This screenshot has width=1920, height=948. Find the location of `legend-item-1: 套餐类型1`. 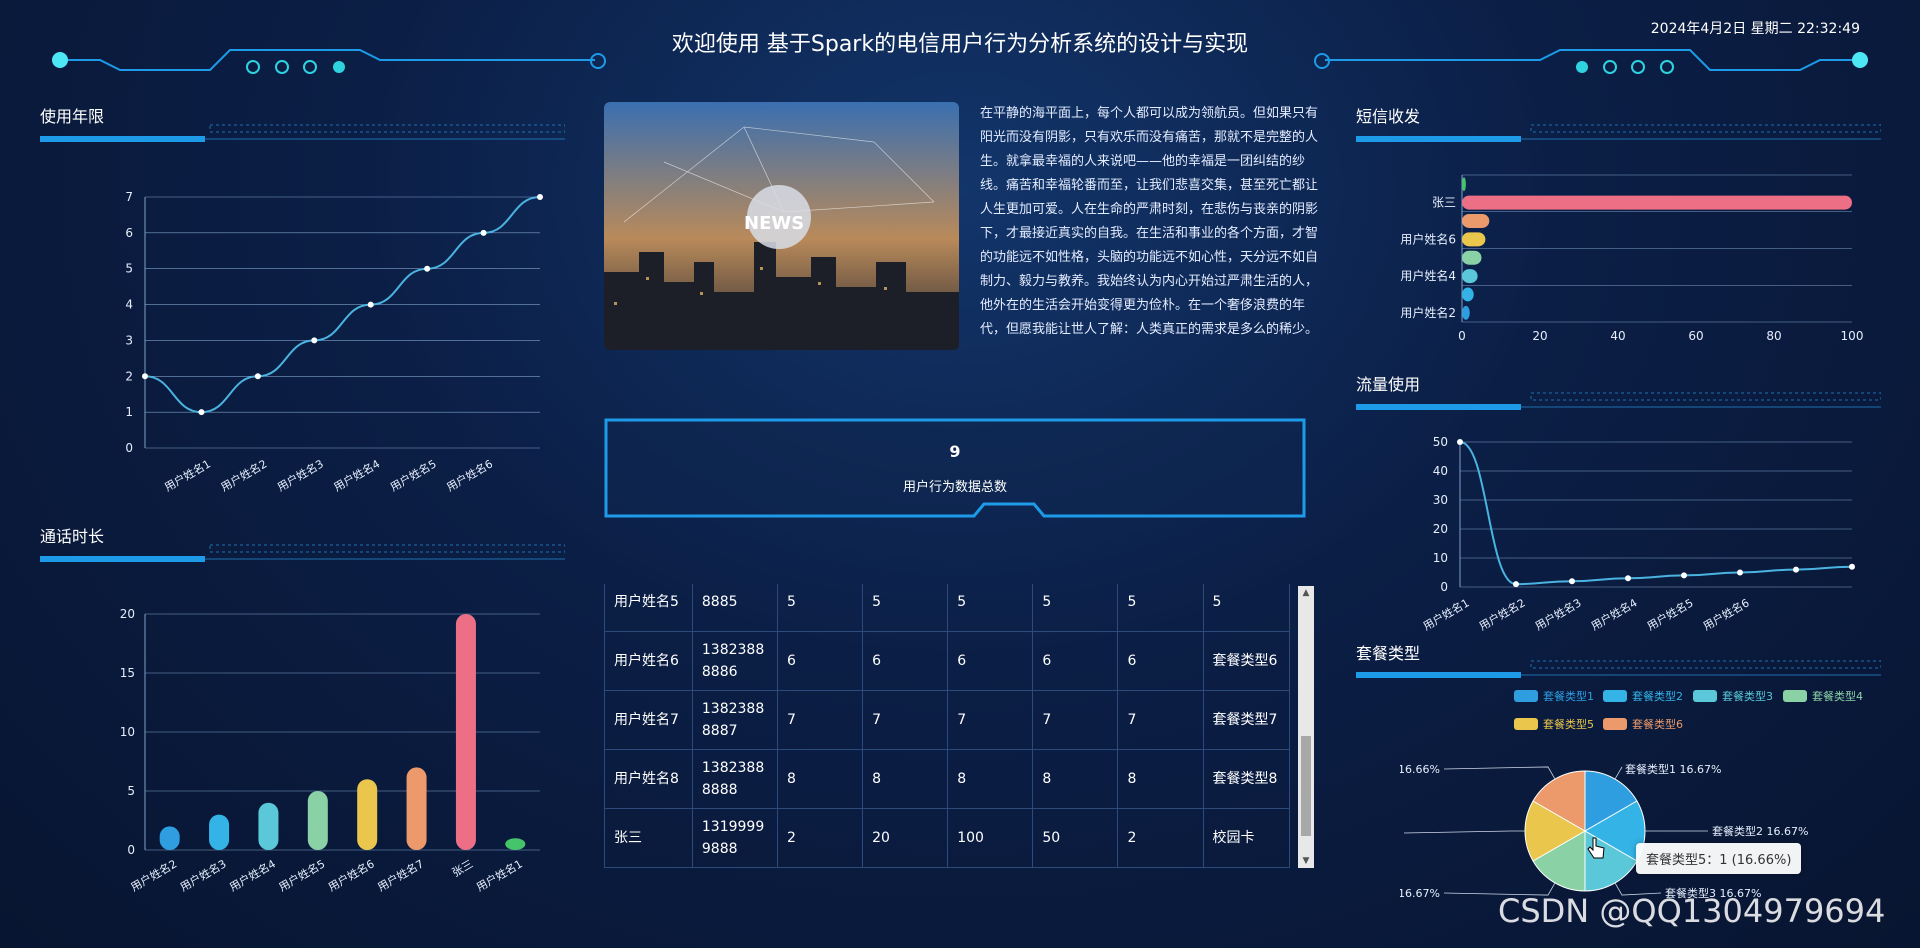

legend-item-1: 套餐类型1 is located at coordinates (1554, 696).